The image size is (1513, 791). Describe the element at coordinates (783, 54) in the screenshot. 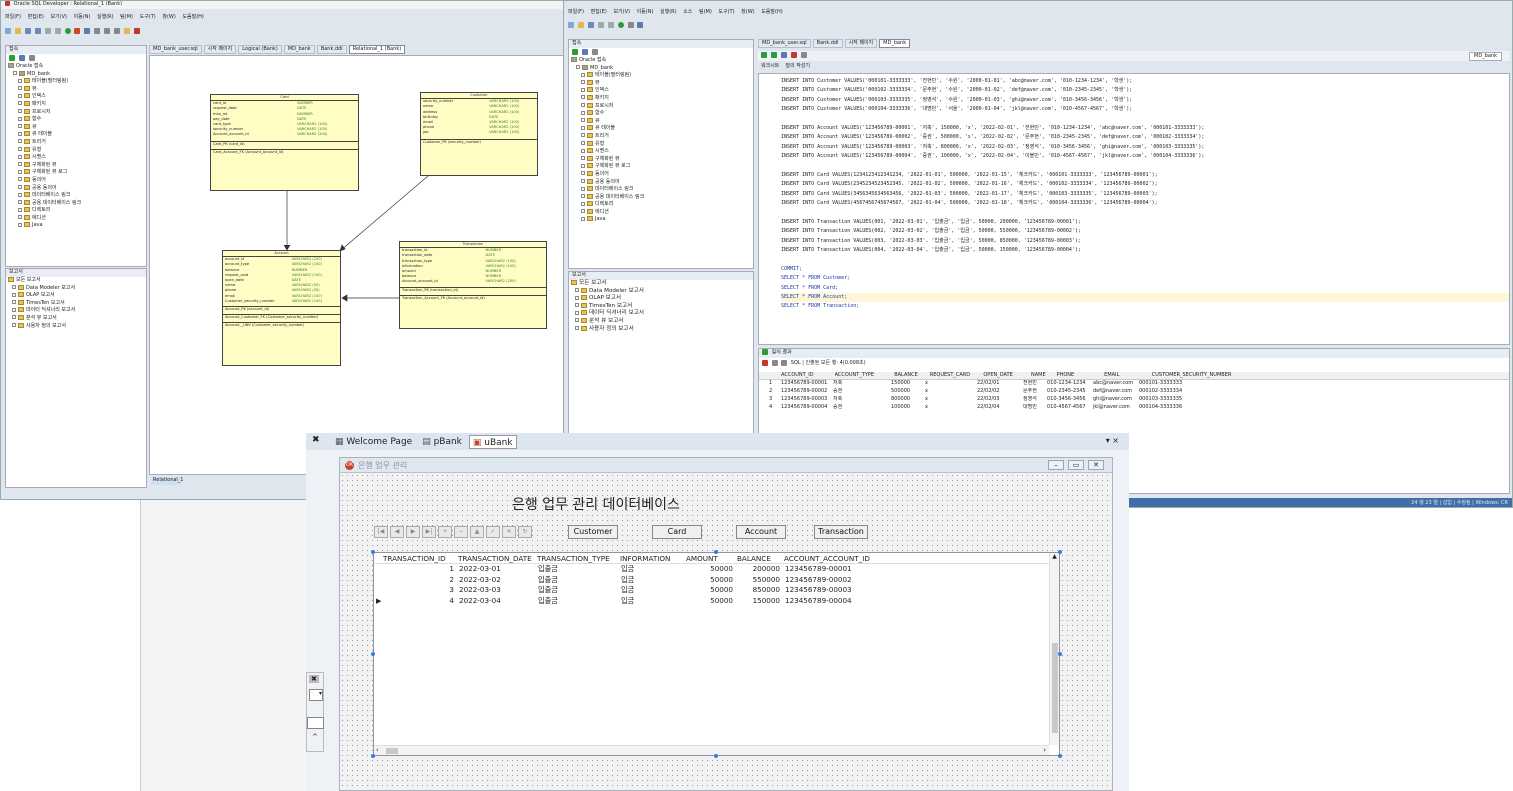

I see `commit-icon` at that location.